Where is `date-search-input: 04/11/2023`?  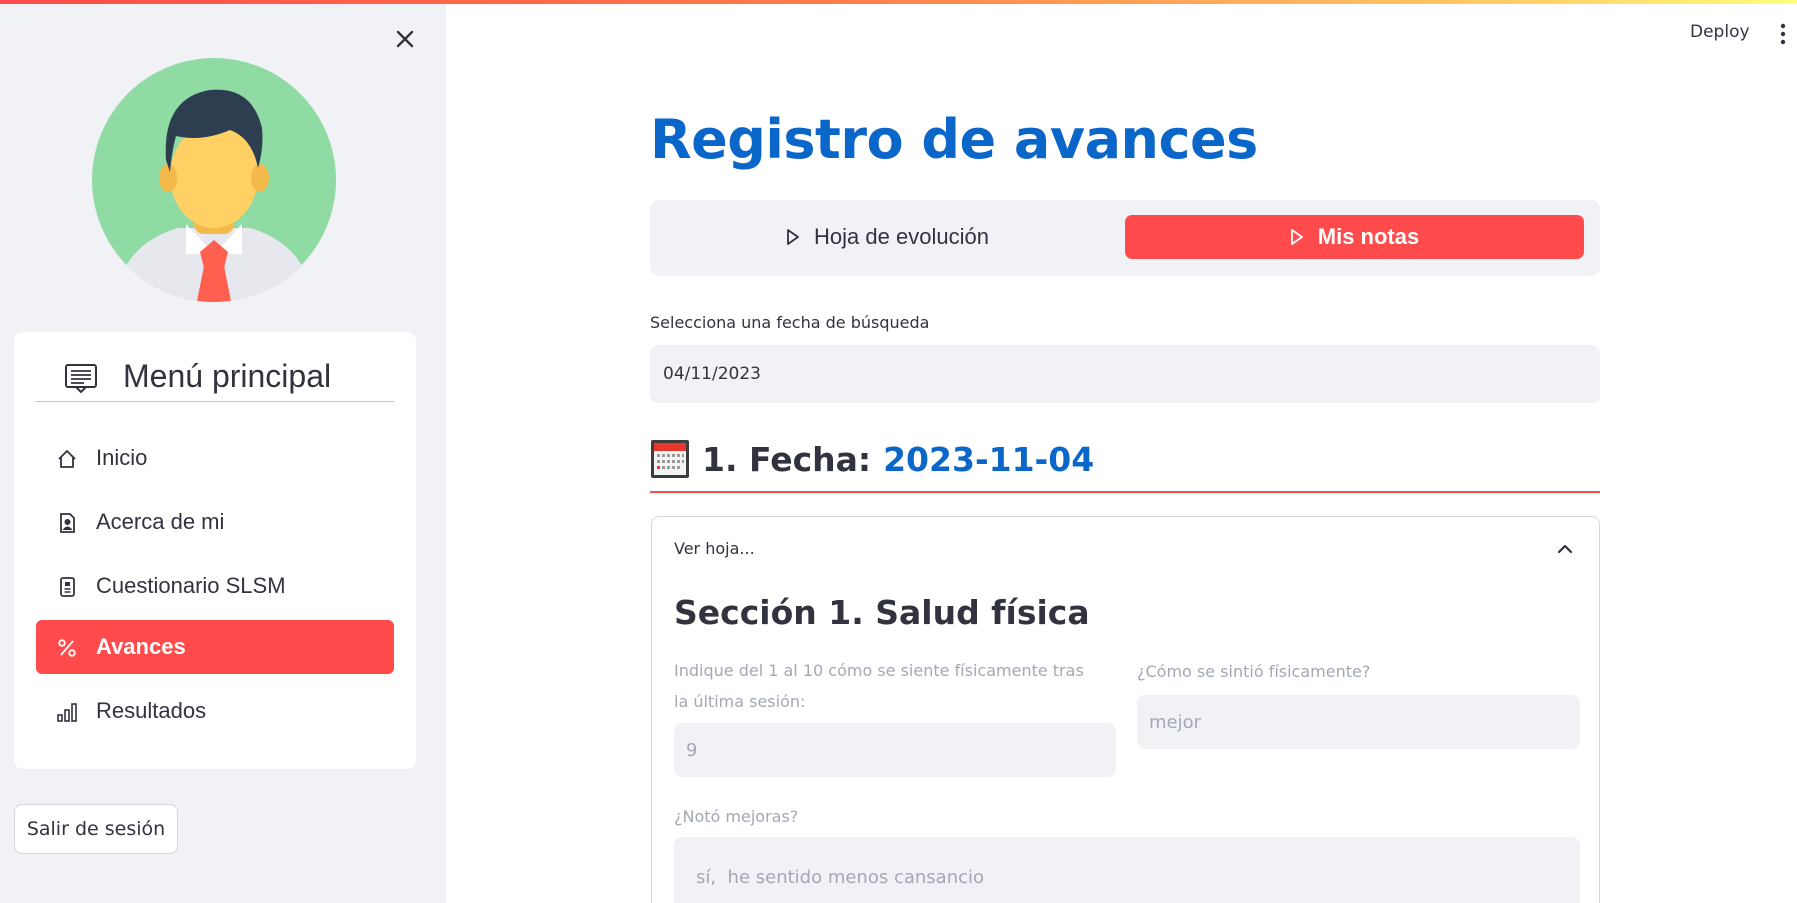
date-search-input: 04/11/2023 is located at coordinates (1125, 374).